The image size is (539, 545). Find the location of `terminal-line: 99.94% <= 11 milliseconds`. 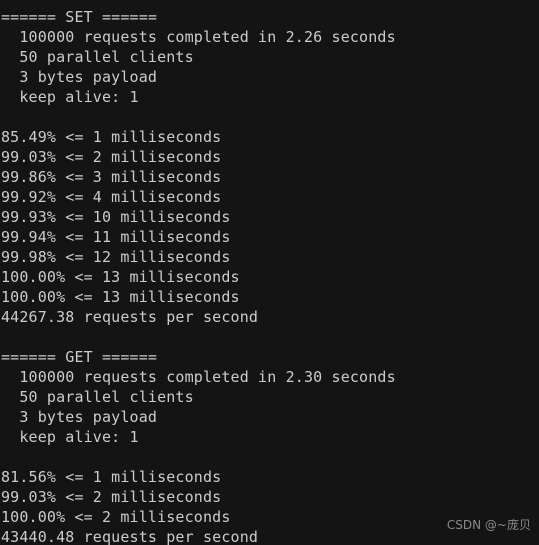

terminal-line: 99.94% <= 11 milliseconds is located at coordinates (116, 237).